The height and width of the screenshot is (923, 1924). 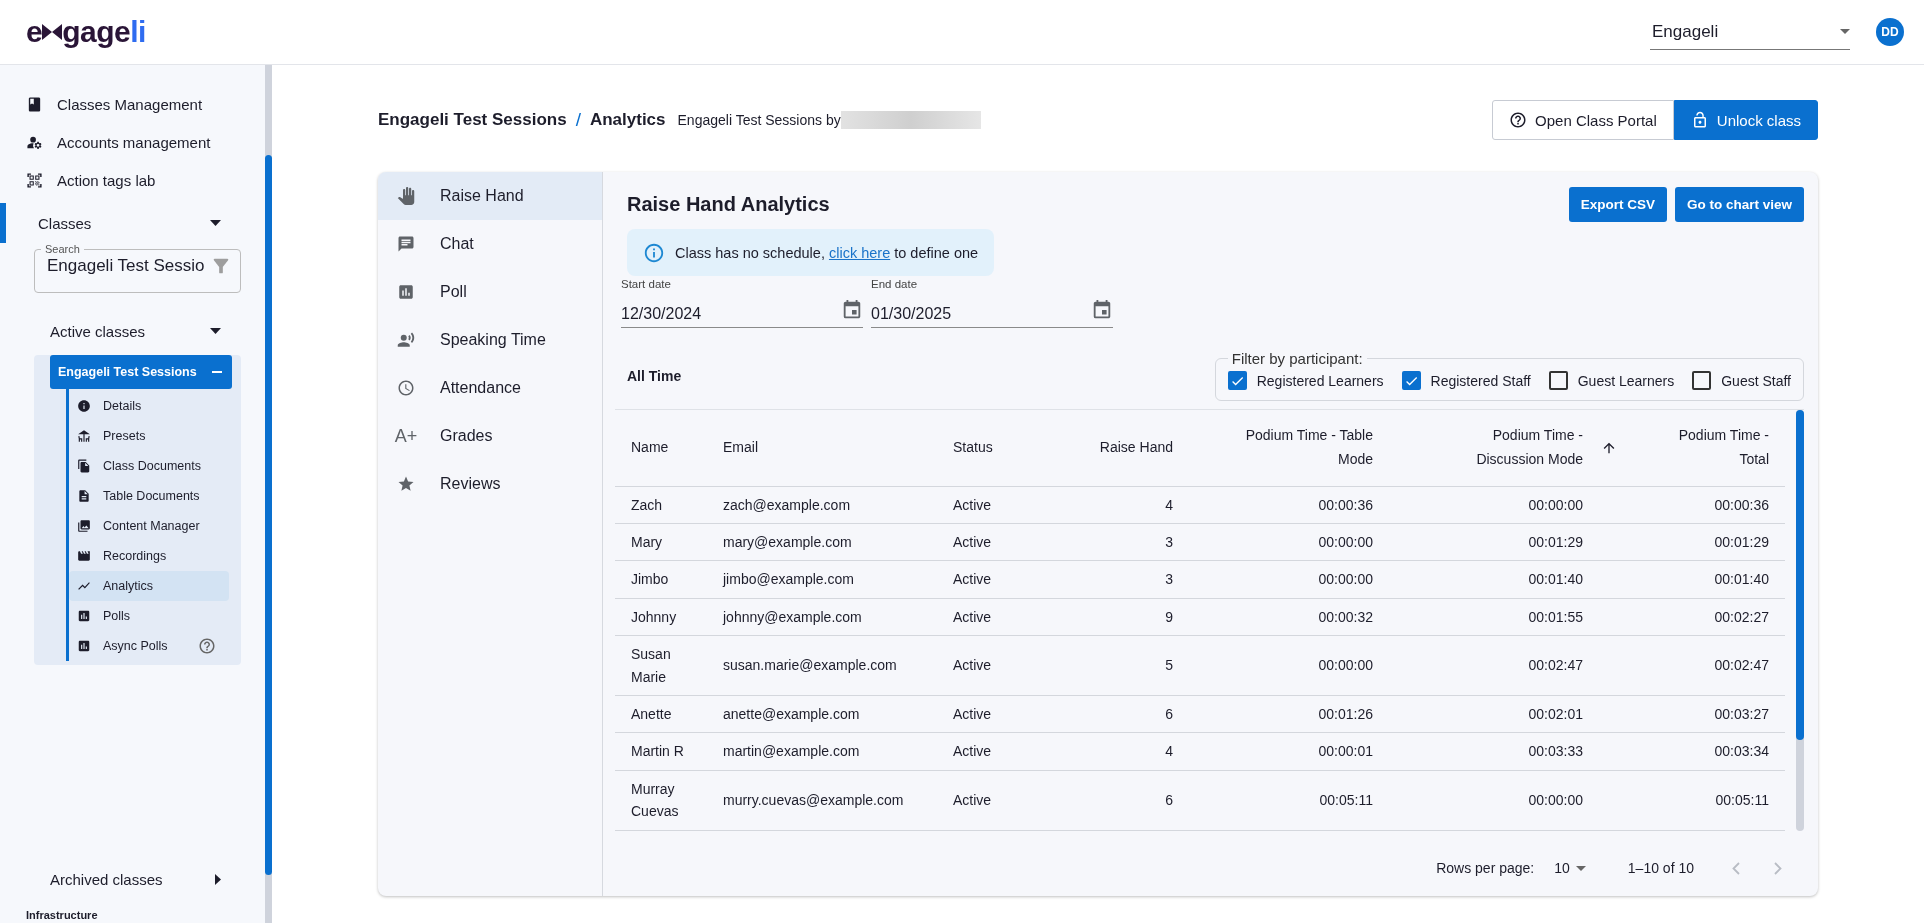 What do you see at coordinates (132, 331) in the screenshot?
I see `active-classes-header: Active classes` at bounding box center [132, 331].